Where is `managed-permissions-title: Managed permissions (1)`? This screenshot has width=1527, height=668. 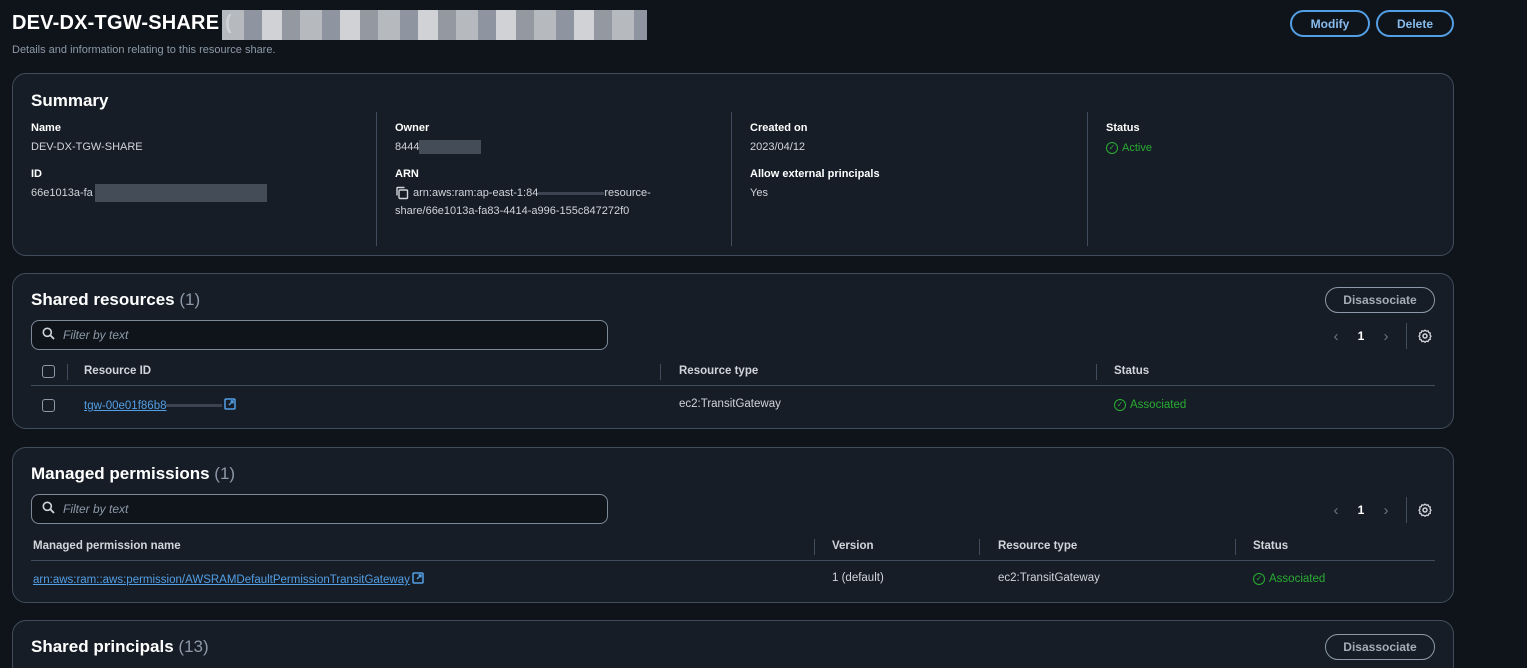 managed-permissions-title: Managed permissions (1) is located at coordinates (133, 474).